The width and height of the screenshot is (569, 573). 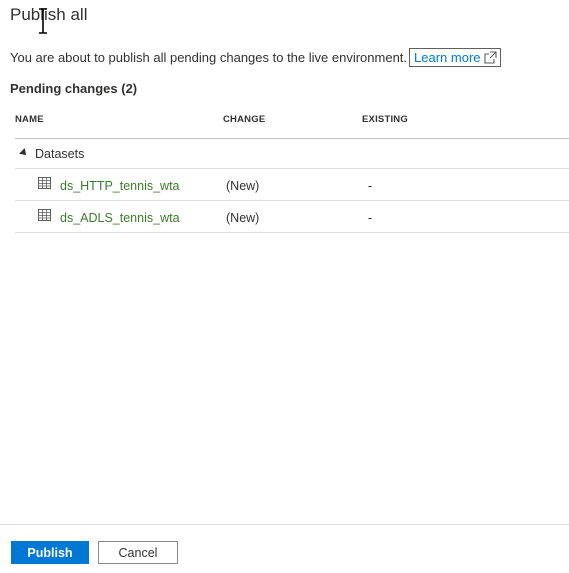 I want to click on column-existing-header: EXISTING, so click(x=385, y=119).